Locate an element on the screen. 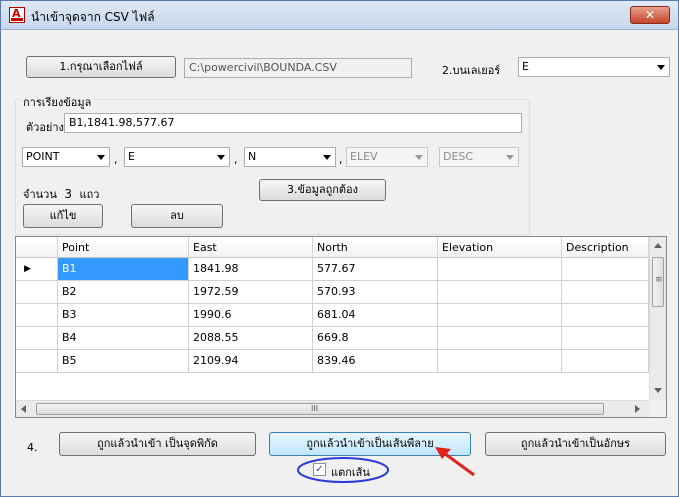  highlight-ellipse is located at coordinates (343, 470).